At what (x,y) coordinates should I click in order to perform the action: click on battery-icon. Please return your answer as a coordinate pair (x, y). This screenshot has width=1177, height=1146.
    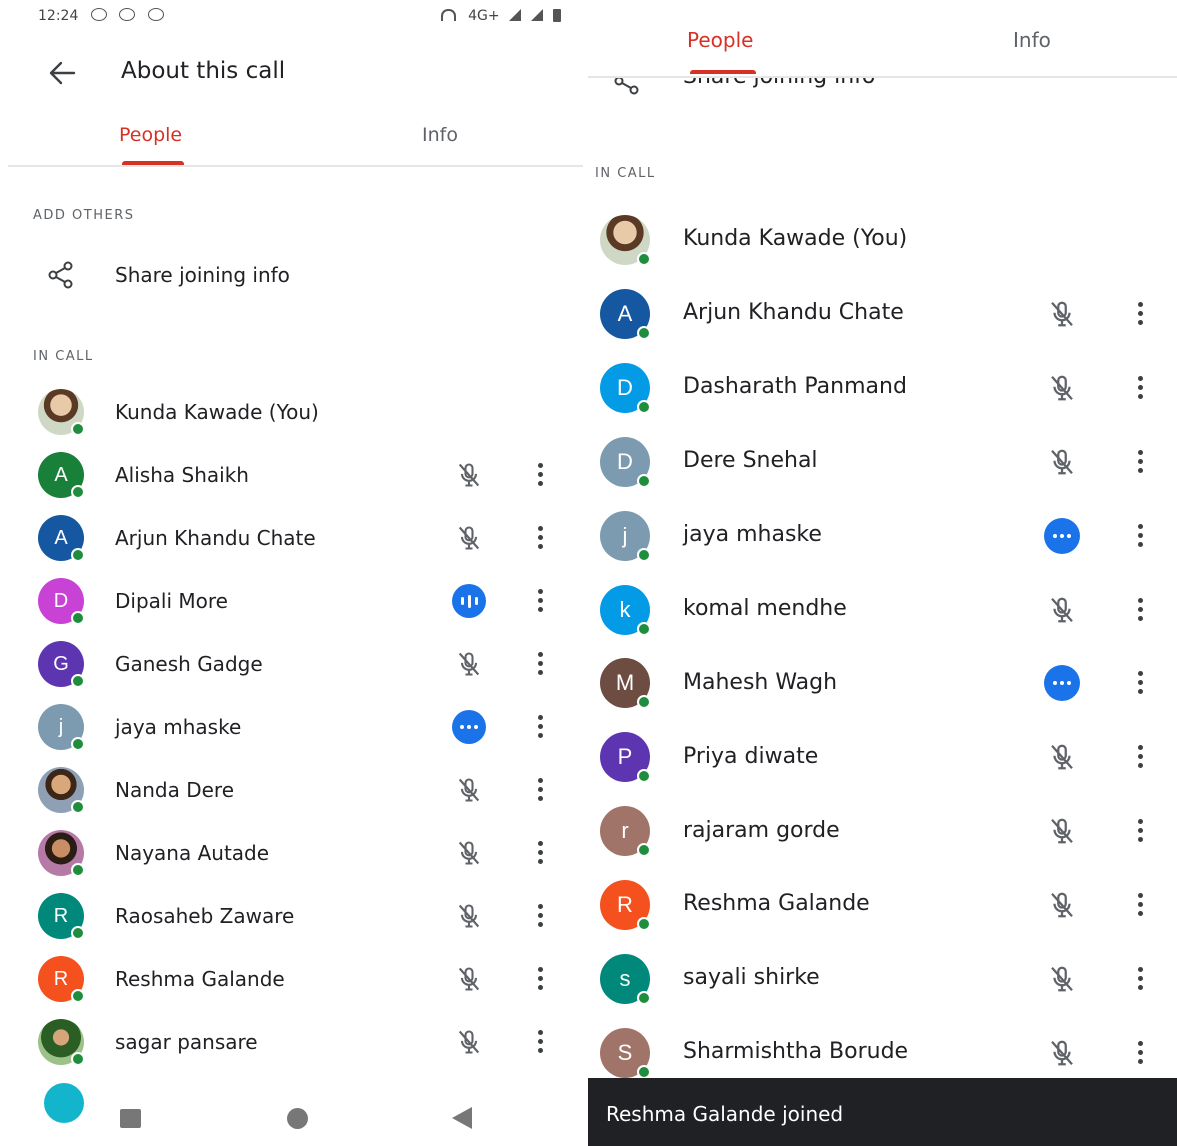
    Looking at the image, I should click on (557, 15).